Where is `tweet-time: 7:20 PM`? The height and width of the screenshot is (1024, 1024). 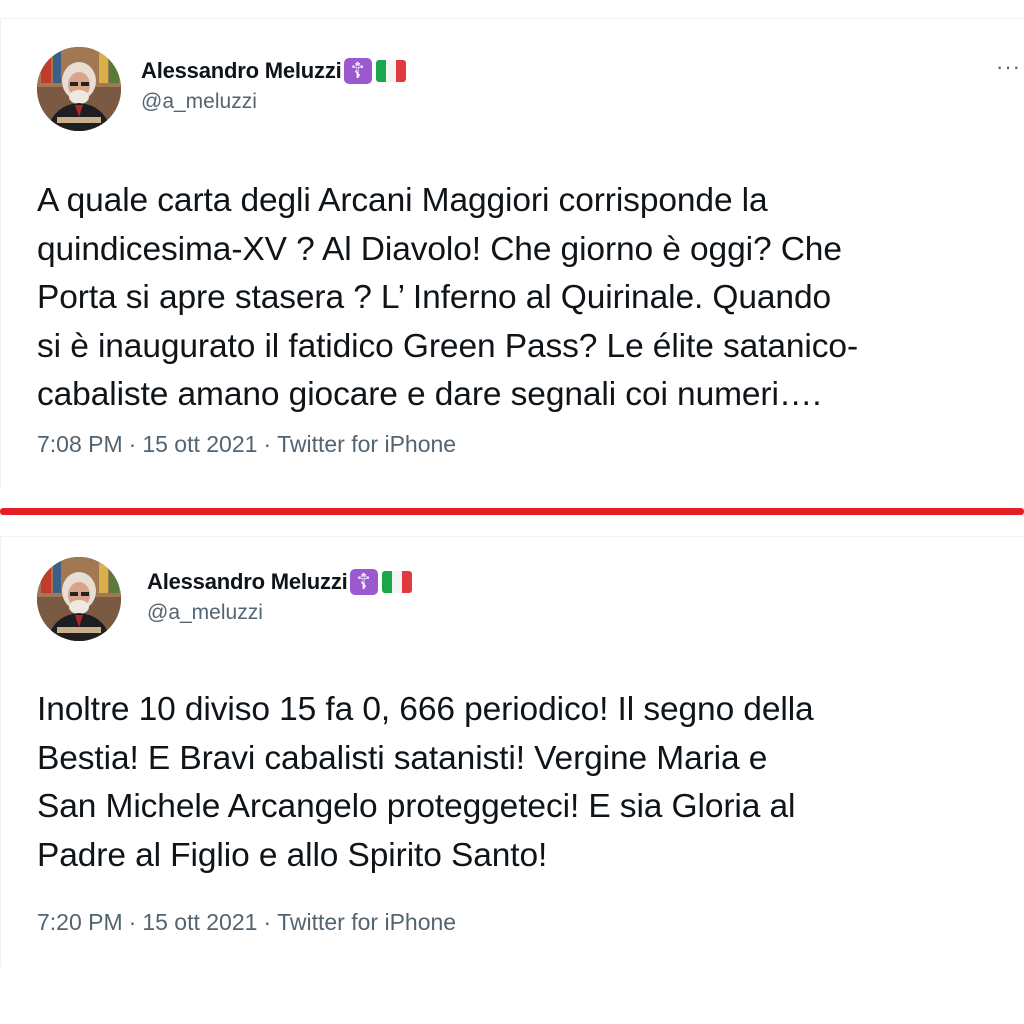
tweet-time: 7:20 PM is located at coordinates (80, 922).